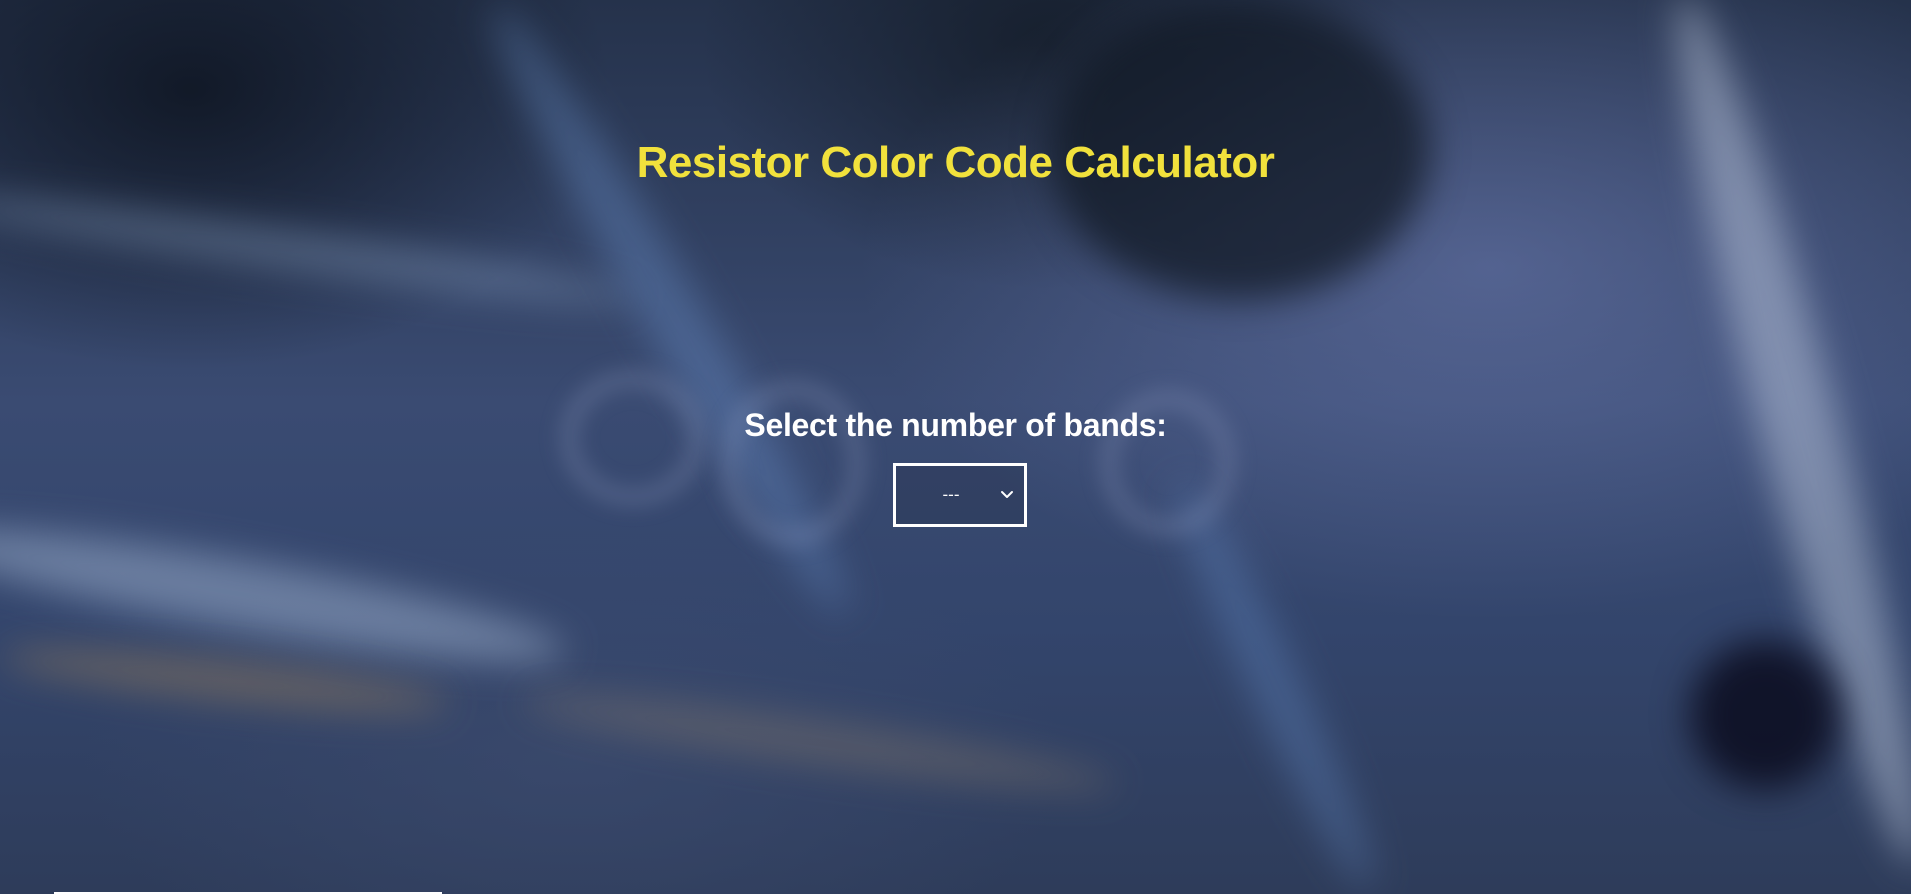  I want to click on bands-select: ---, so click(960, 495).